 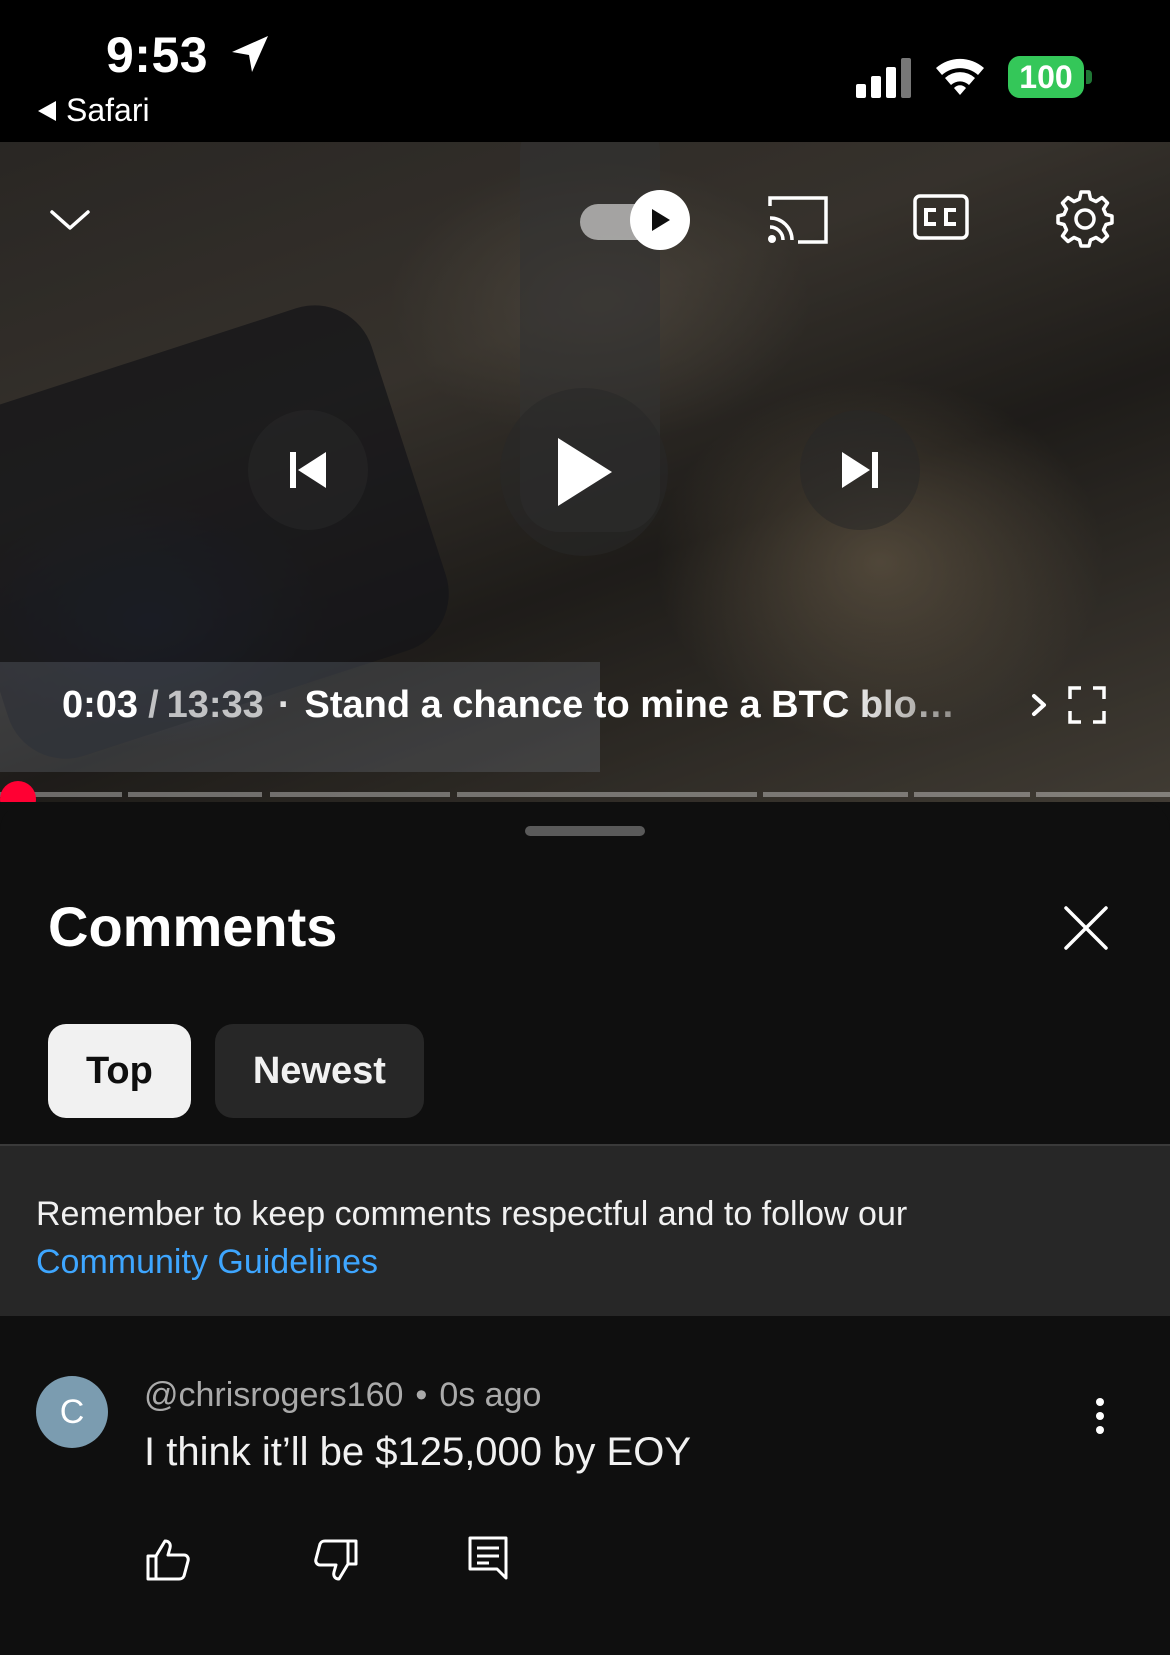 I want to click on comment-age: 0s ago, so click(x=490, y=1395).